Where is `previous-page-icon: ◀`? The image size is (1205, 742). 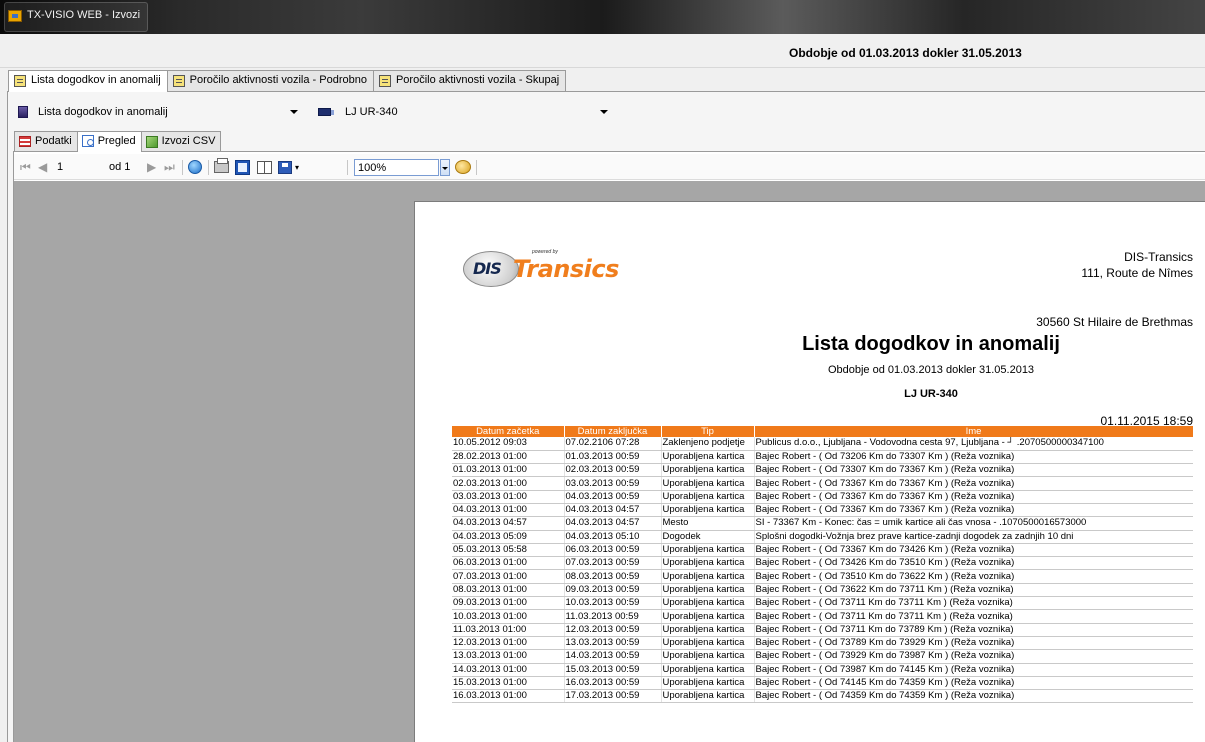
previous-page-icon: ◀ is located at coordinates (42, 167).